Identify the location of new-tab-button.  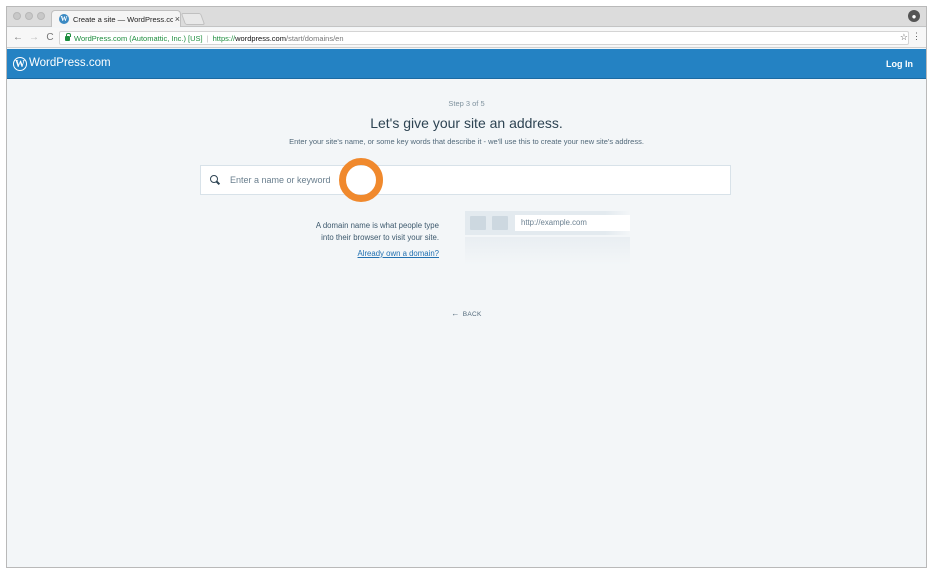
(193, 19).